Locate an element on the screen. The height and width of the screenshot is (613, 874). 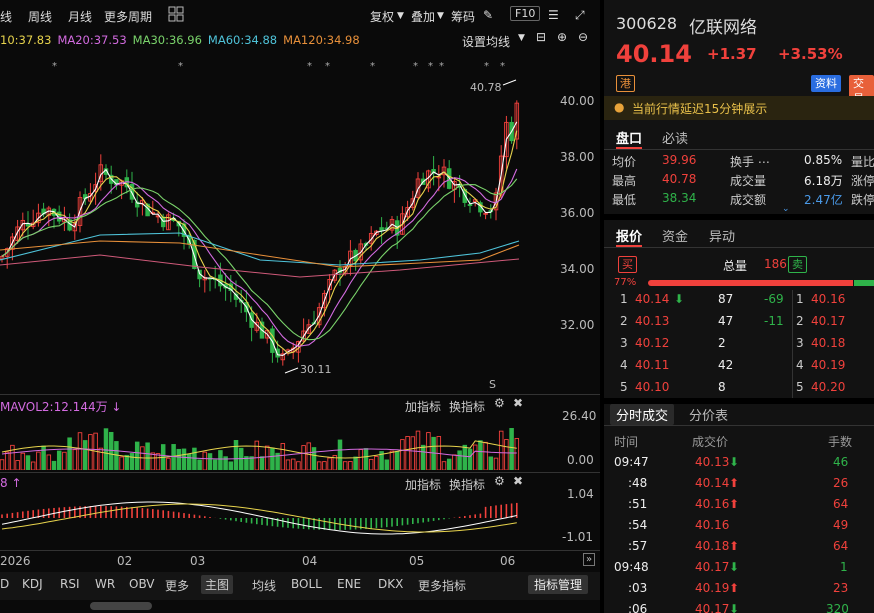
boll-indicator-tab: BOLL is located at coordinates (306, 584).